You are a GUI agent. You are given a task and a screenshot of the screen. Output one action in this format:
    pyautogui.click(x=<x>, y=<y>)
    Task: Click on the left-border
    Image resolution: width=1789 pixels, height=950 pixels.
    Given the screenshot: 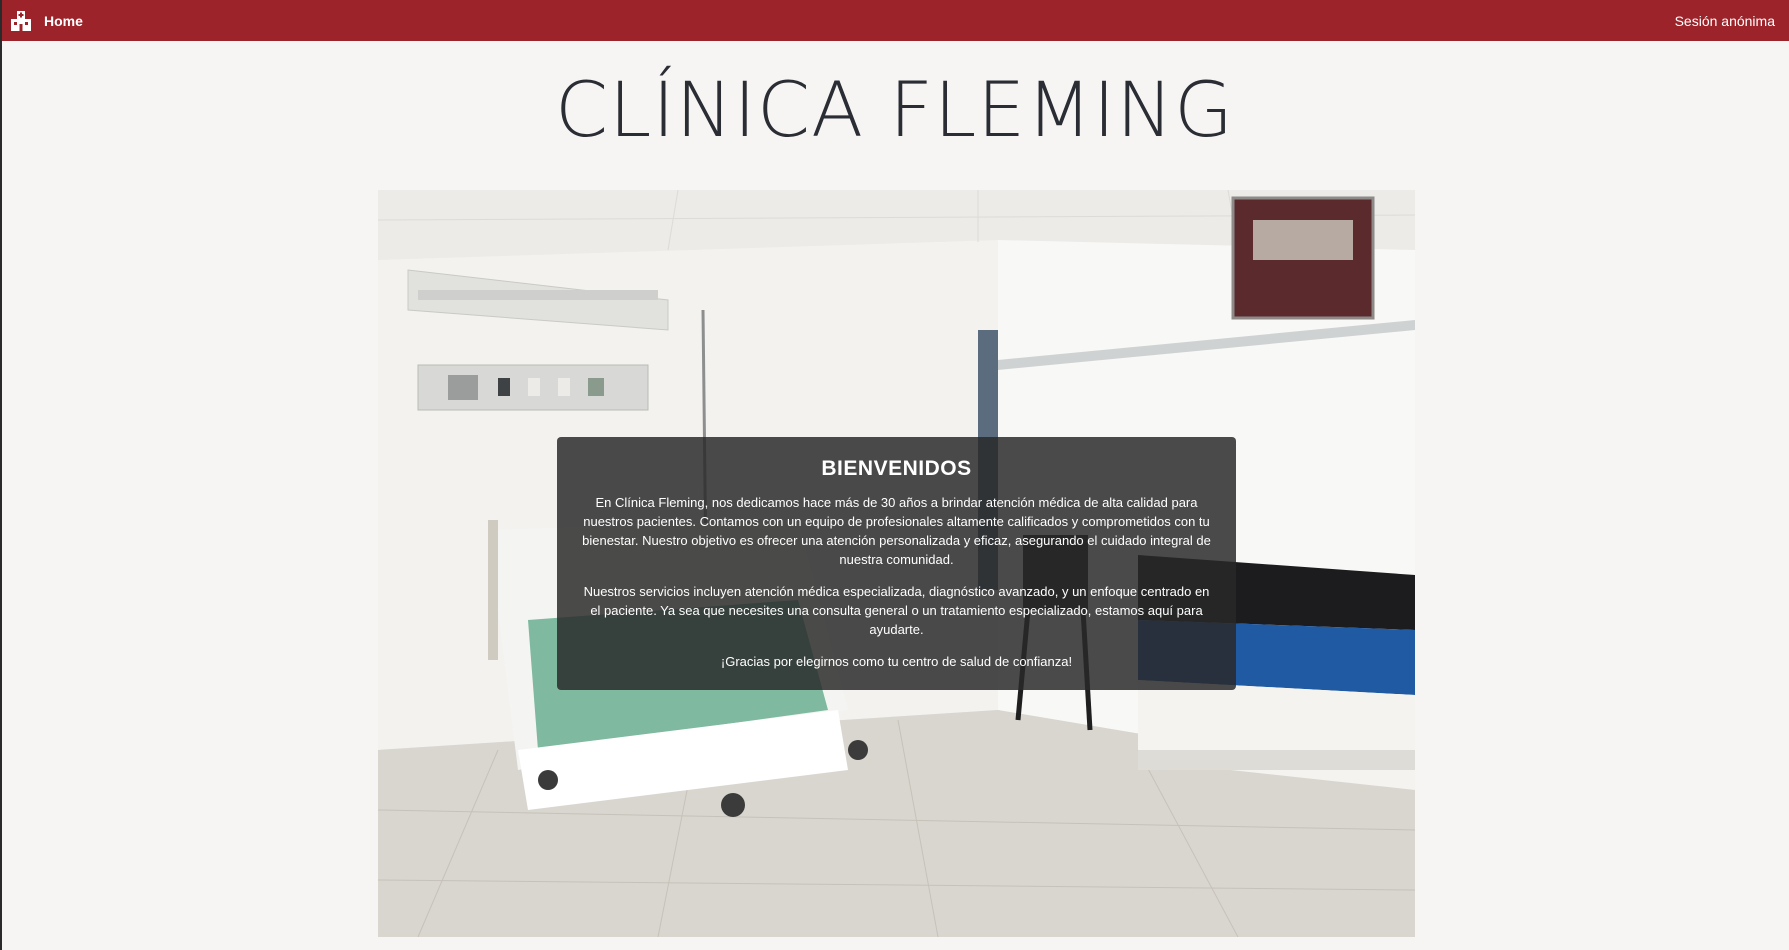 What is the action you would take?
    pyautogui.click(x=1, y=495)
    